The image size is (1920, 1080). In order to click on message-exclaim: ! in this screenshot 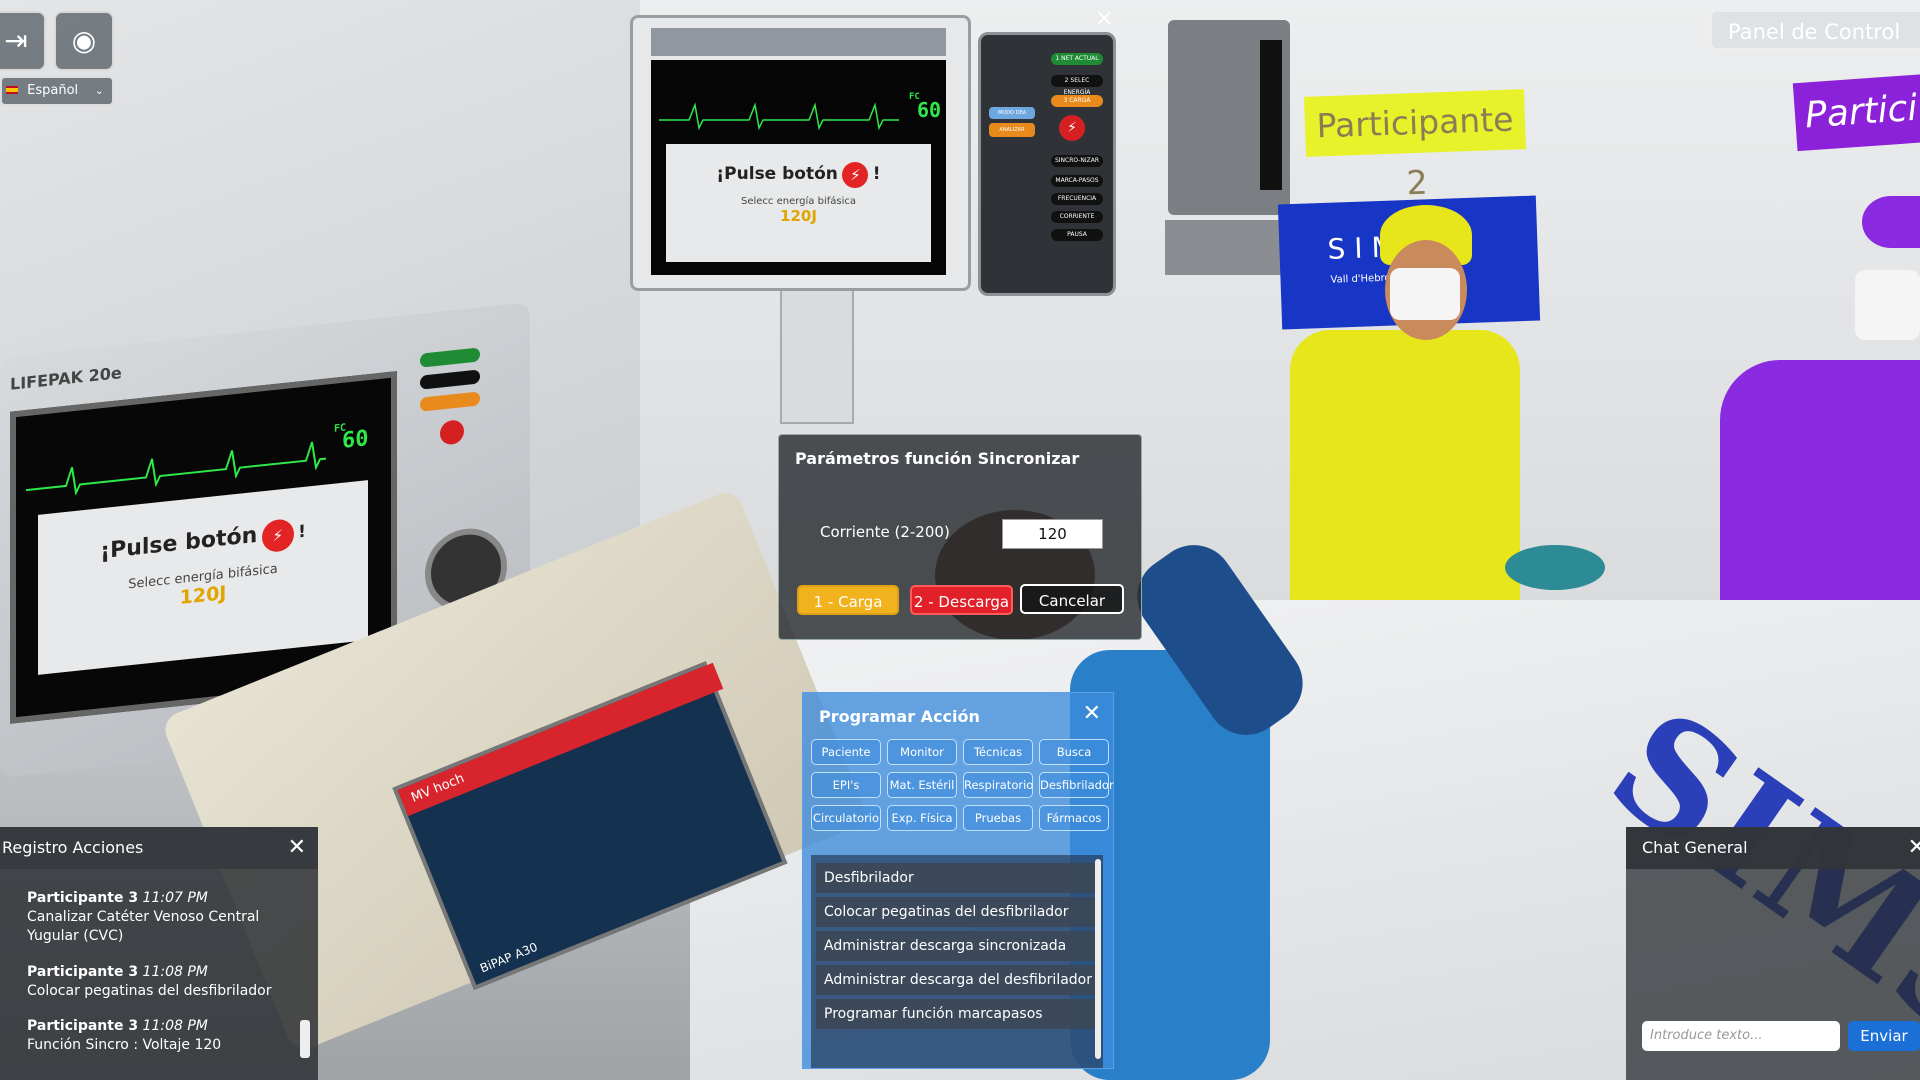, I will do `click(876, 174)`.